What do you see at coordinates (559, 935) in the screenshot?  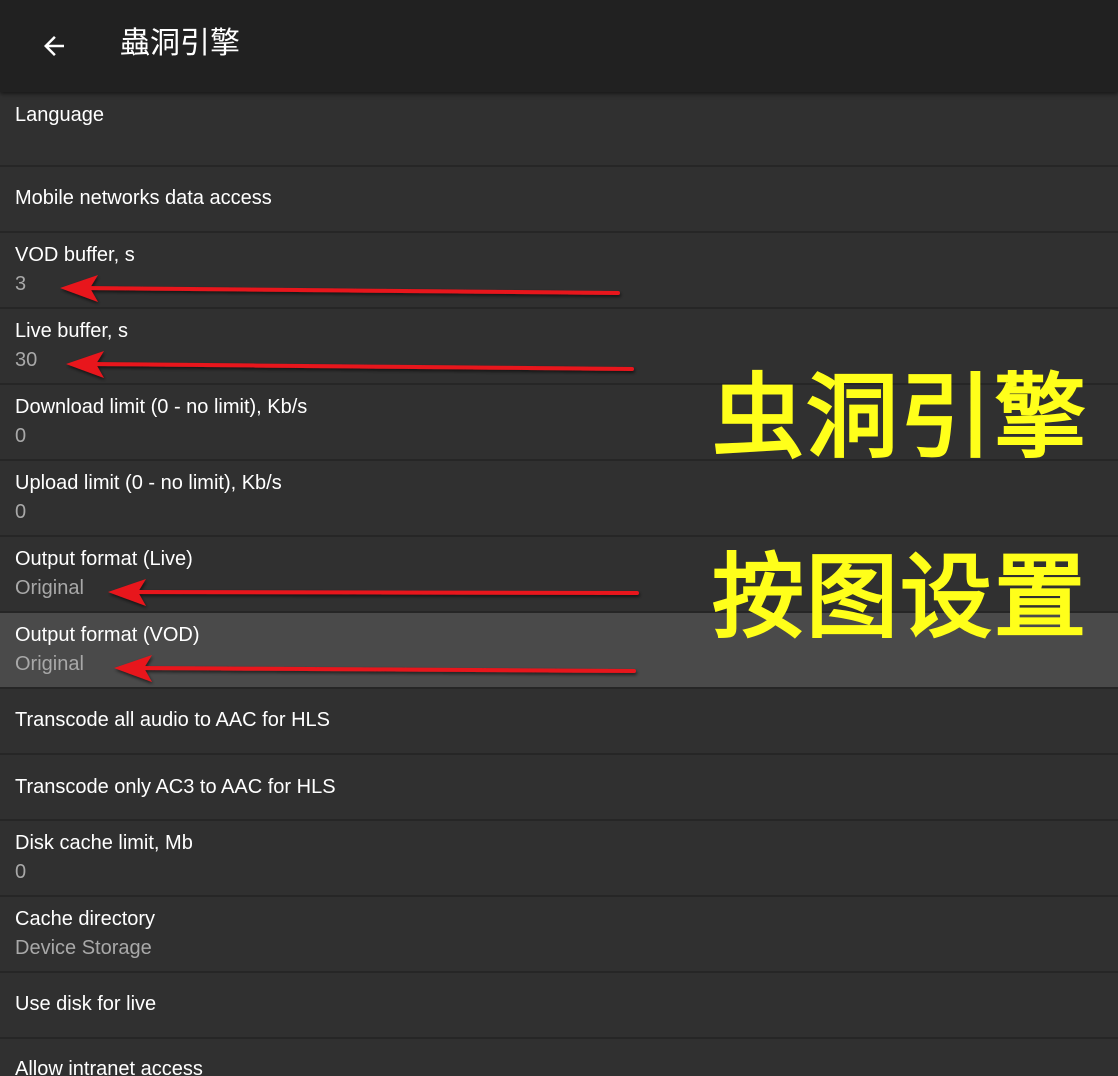 I see `setting-row-cache-directory: Cache directory Device Storage` at bounding box center [559, 935].